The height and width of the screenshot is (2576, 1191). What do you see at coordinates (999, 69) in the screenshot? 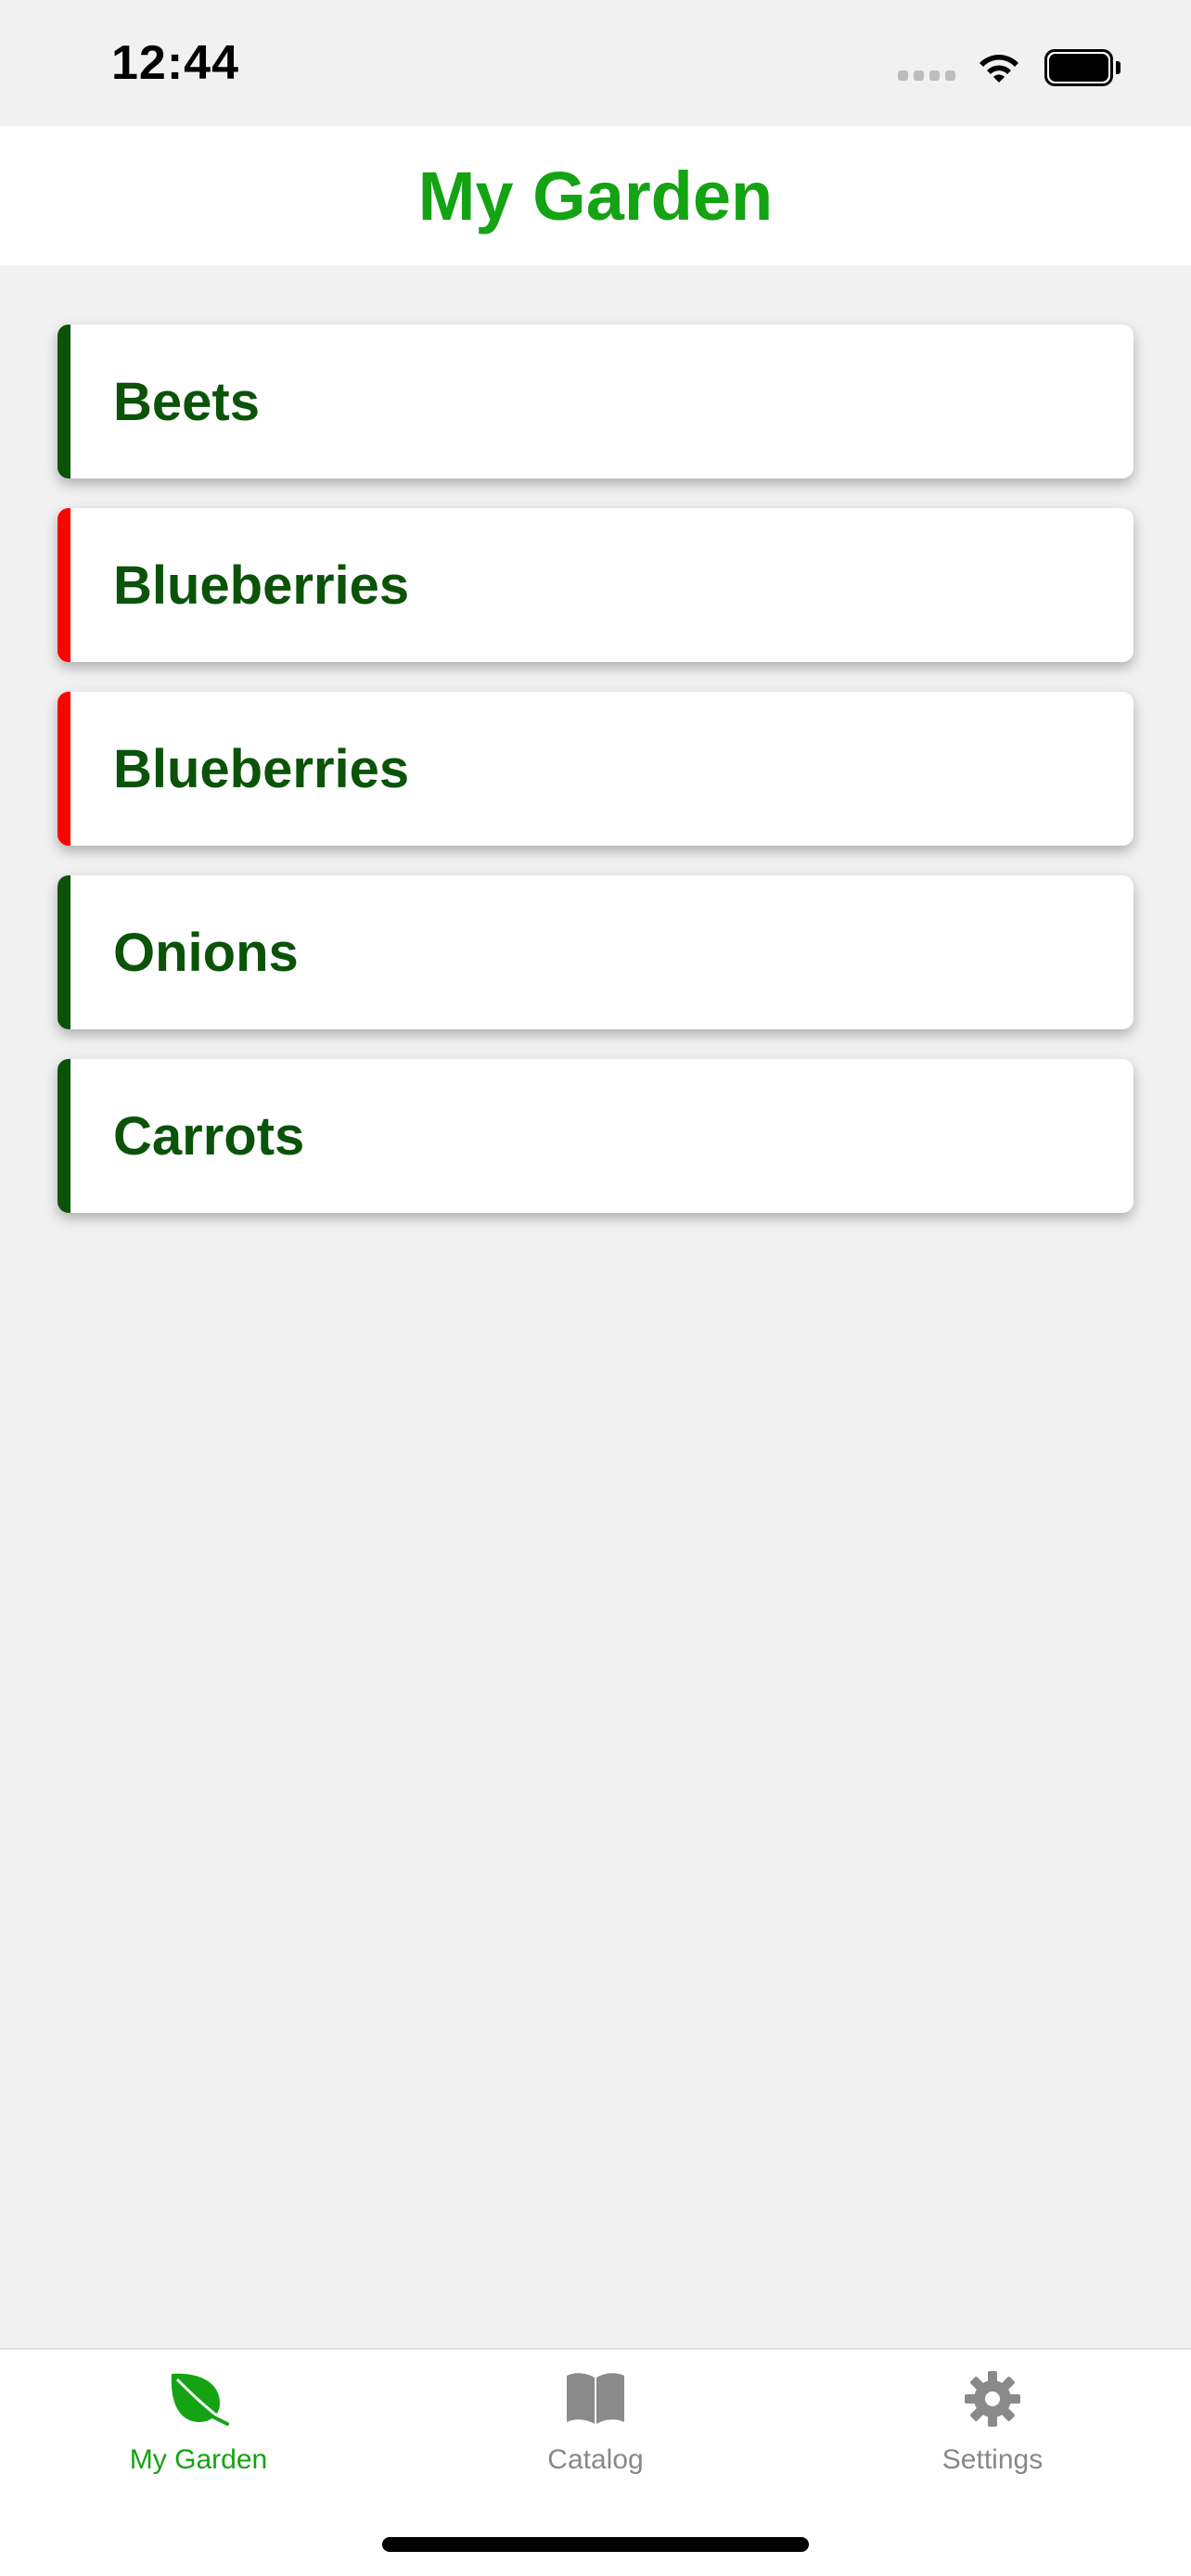
I see `wifi-icon` at bounding box center [999, 69].